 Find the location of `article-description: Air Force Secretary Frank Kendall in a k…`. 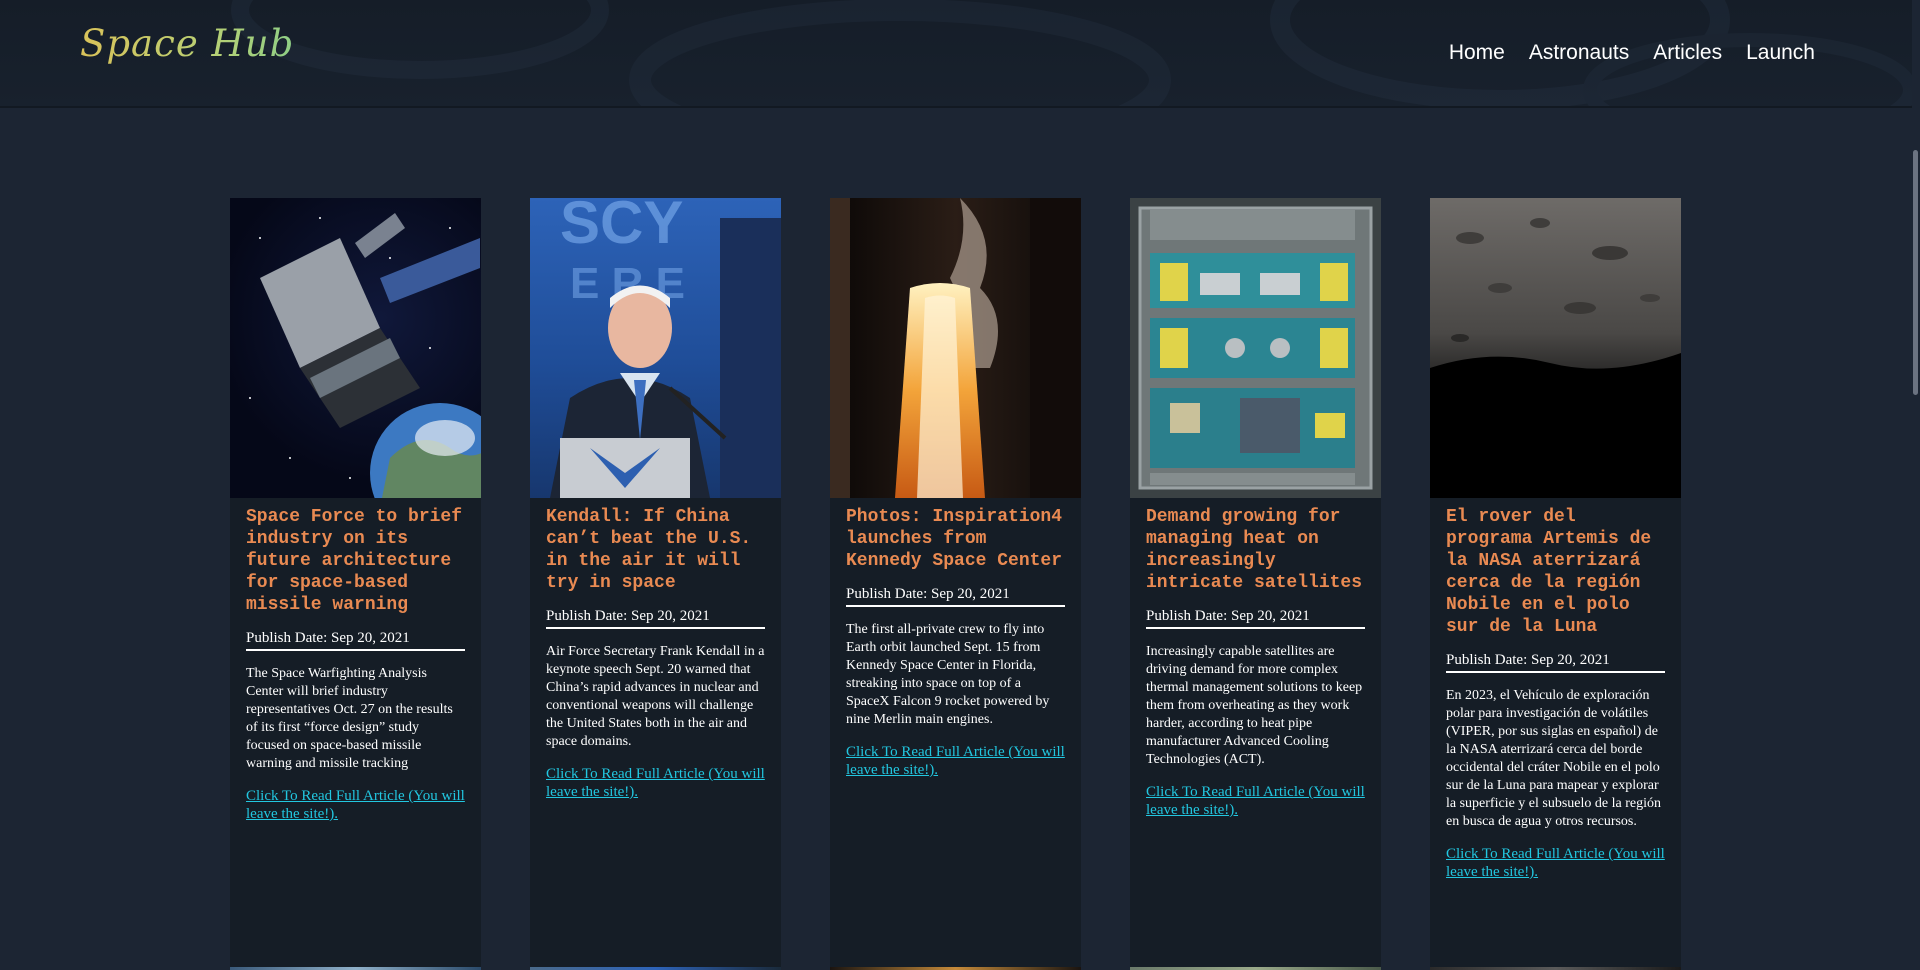

article-description: Air Force Secretary Frank Kendall in a k… is located at coordinates (655, 696).